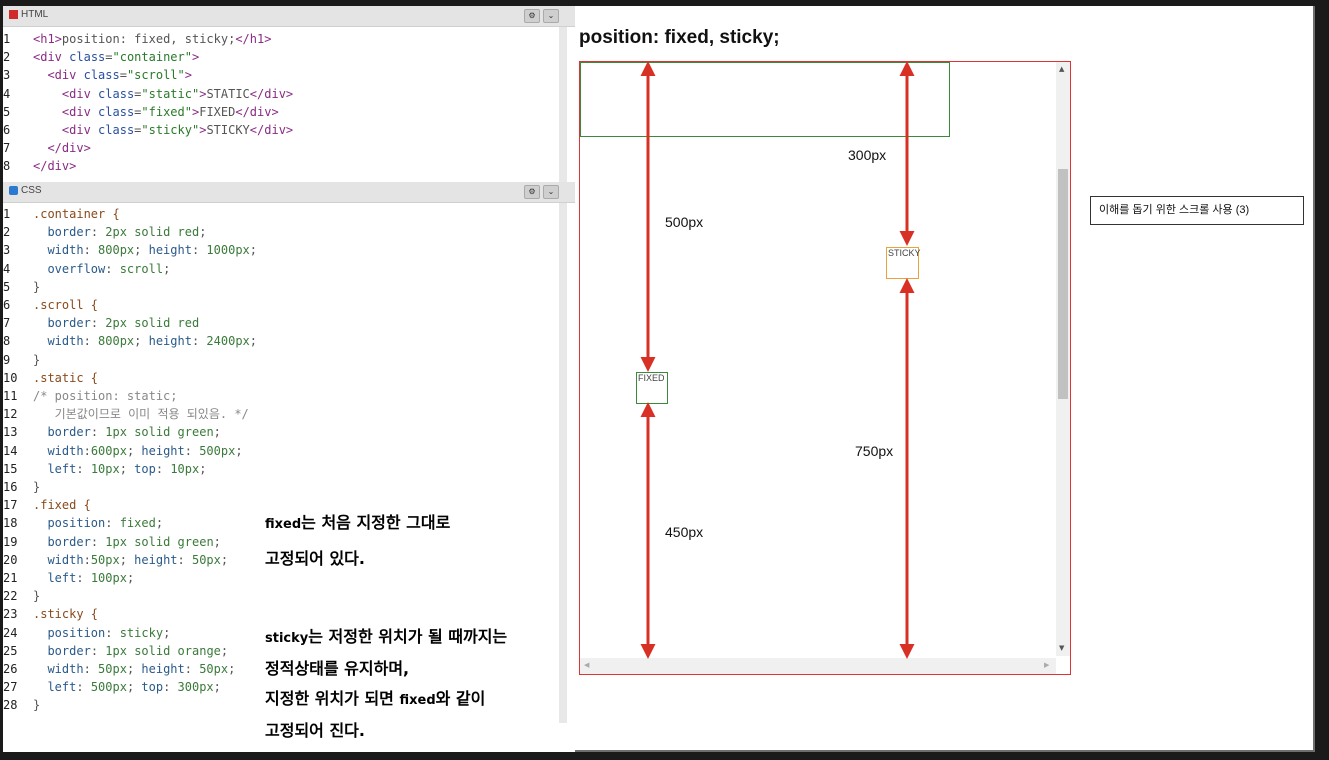 This screenshot has height=760, width=1329. What do you see at coordinates (874, 451) in the screenshot?
I see `label-750px: 750px` at bounding box center [874, 451].